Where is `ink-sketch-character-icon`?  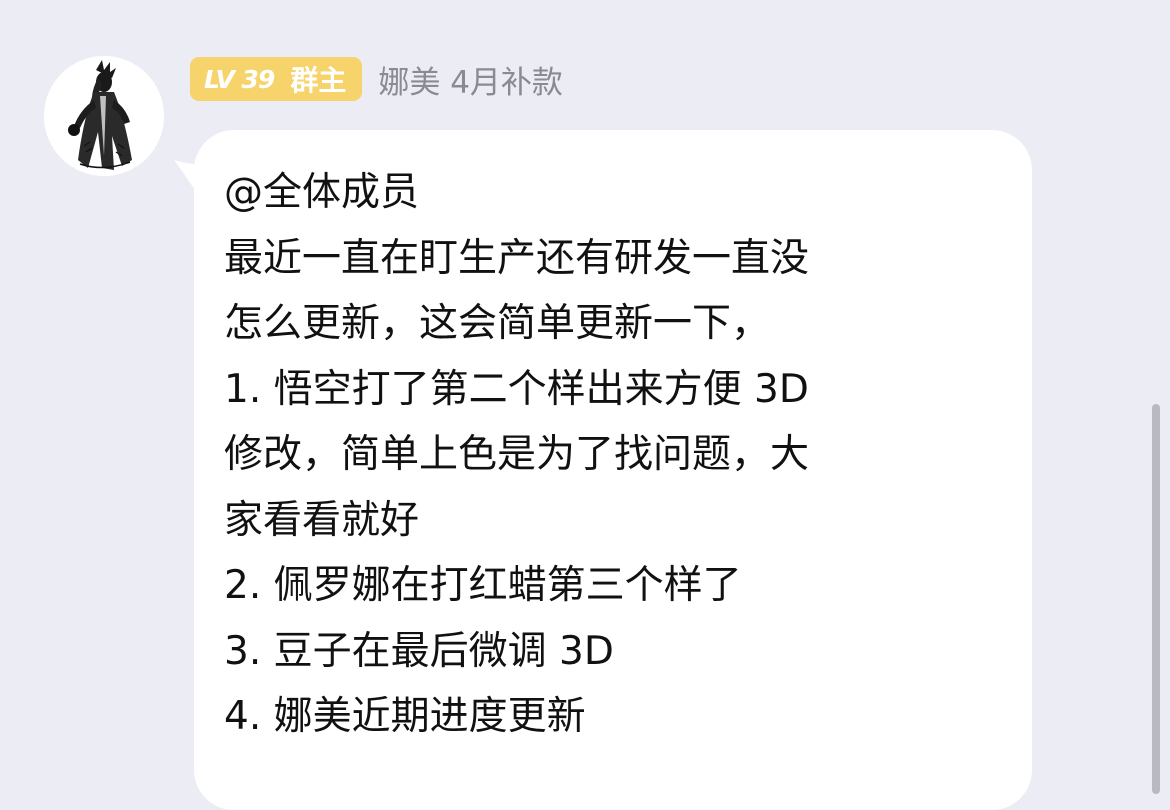
ink-sketch-character-icon is located at coordinates (104, 116).